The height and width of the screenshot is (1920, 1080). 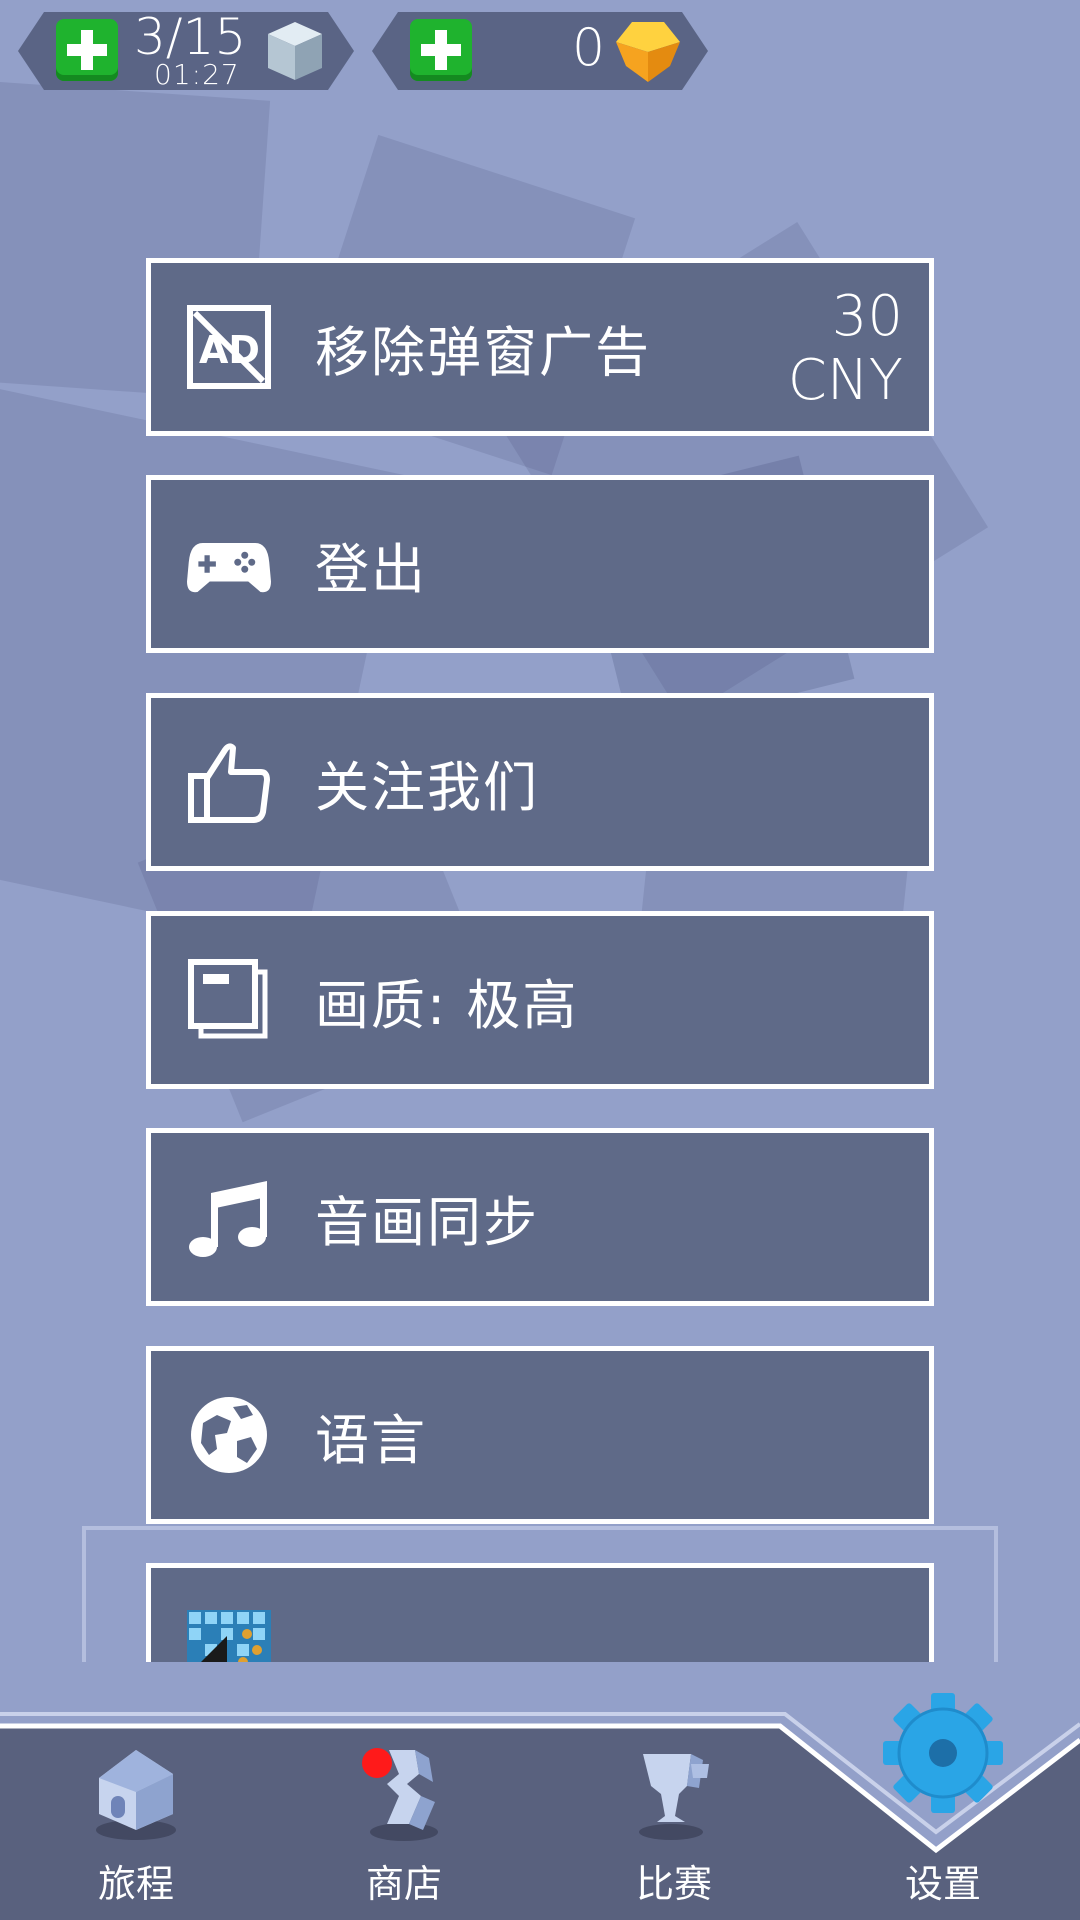 What do you see at coordinates (404, 1810) in the screenshot?
I see `tab-shop: 商店` at bounding box center [404, 1810].